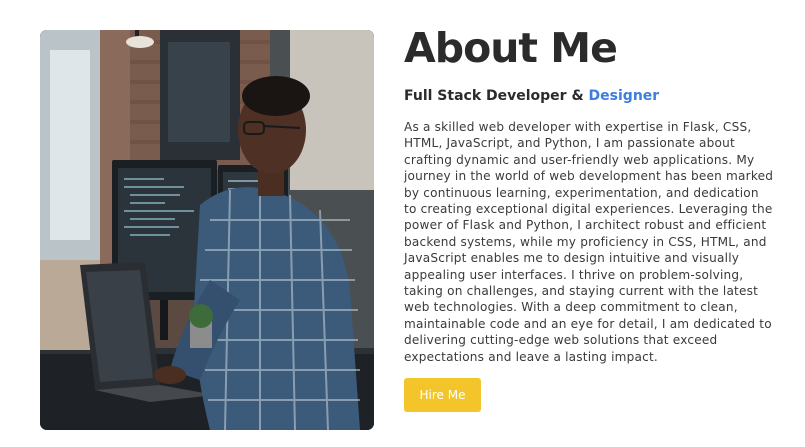 This screenshot has height=447, width=805. Describe the element at coordinates (624, 96) in the screenshot. I see `role-subtitle-accent: Designer` at that location.